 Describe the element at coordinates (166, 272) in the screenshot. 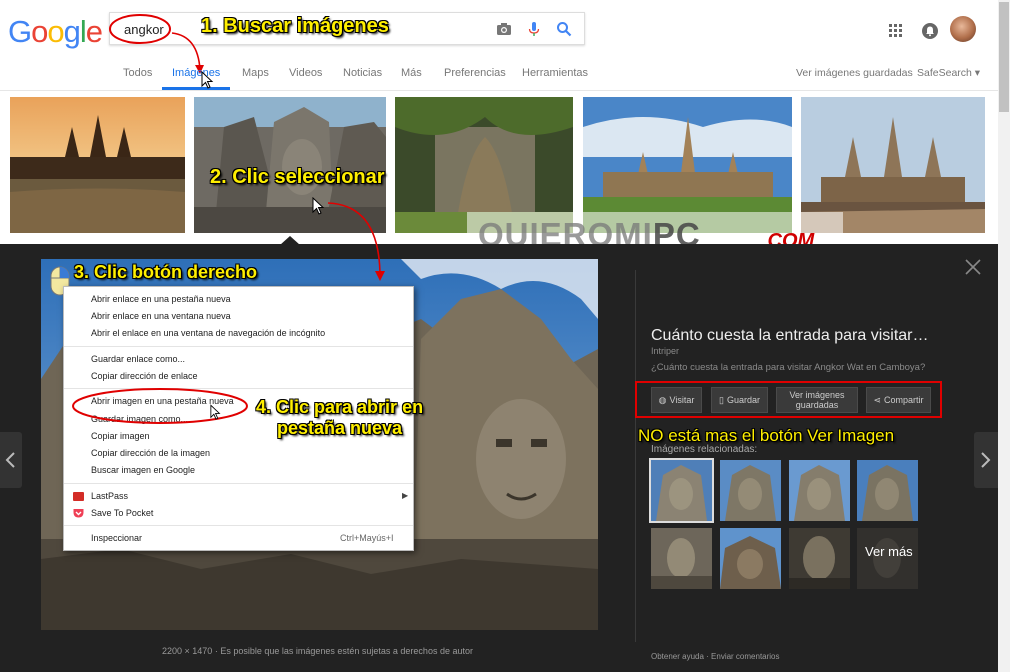

I see `annotation-step-3: 3. Clic botón derecho` at that location.